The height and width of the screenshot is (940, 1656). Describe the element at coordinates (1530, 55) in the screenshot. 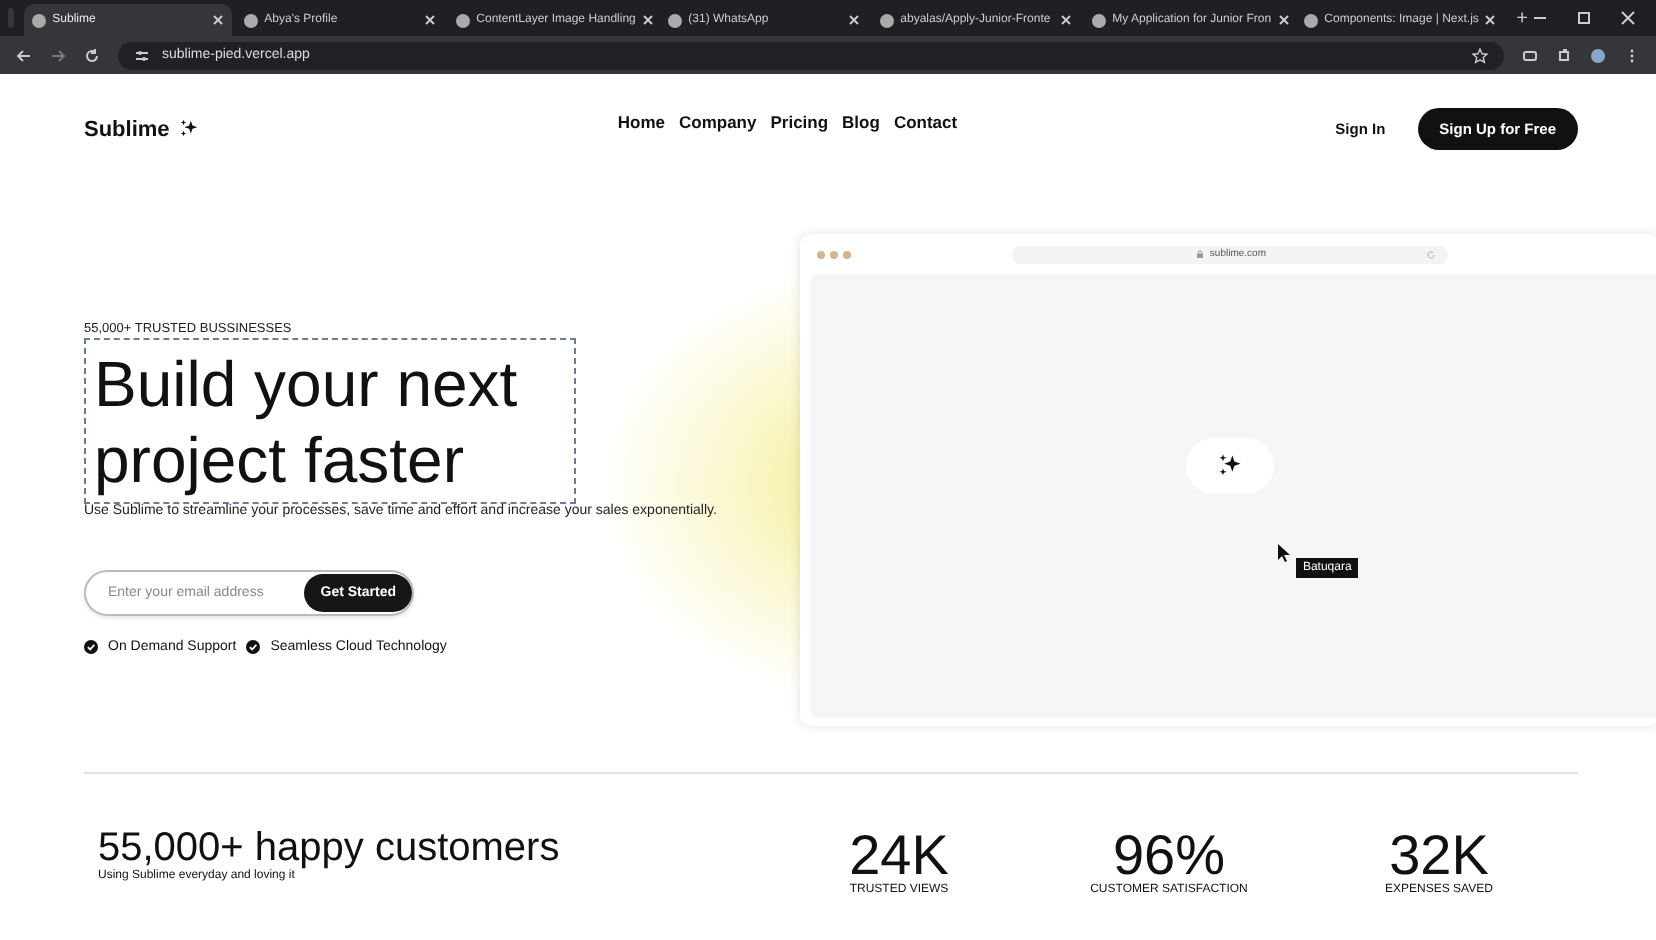

I see `extension-icon` at that location.